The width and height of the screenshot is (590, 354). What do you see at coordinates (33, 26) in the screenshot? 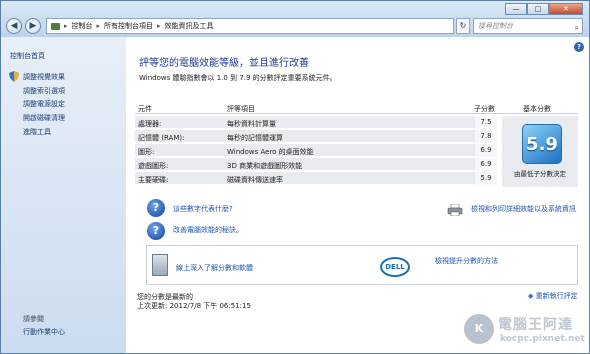
I see `forward-button: ▶` at bounding box center [33, 26].